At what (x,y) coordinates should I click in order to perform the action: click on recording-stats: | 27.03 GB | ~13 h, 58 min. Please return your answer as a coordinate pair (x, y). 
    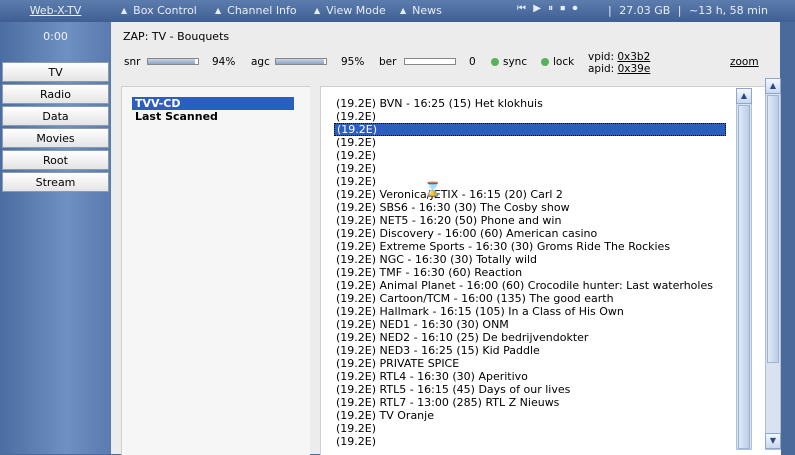
    Looking at the image, I should click on (686, 10).